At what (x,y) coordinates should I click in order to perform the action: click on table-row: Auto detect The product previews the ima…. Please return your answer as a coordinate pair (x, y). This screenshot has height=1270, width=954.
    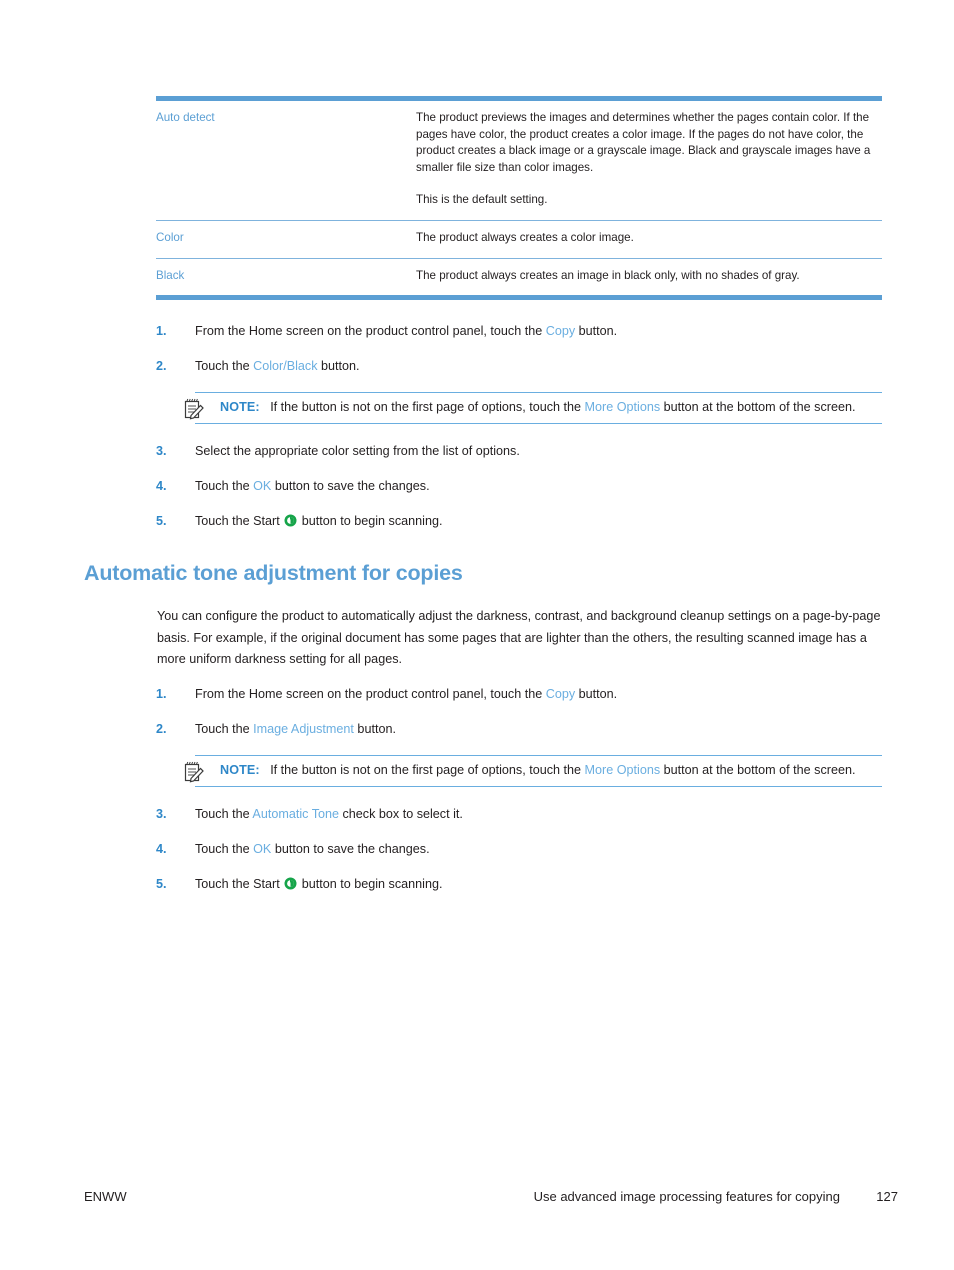
    Looking at the image, I should click on (519, 160).